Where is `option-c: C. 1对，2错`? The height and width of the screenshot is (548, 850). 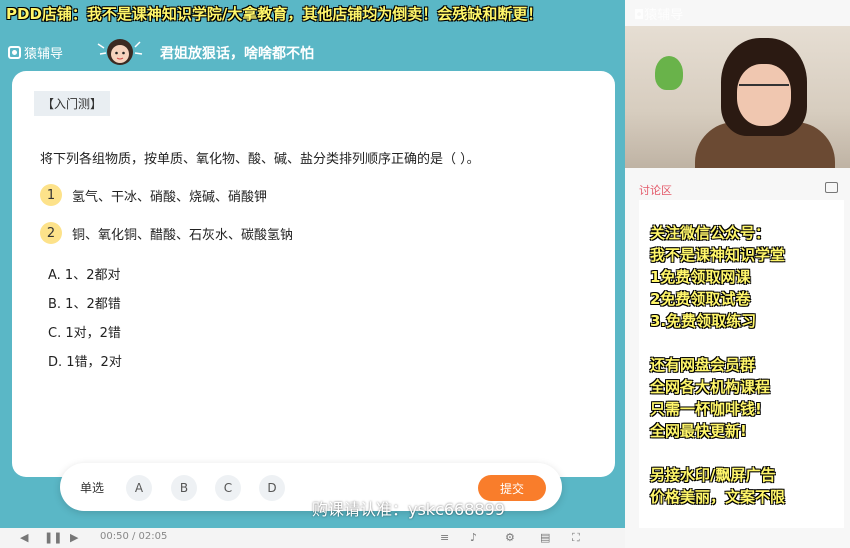 option-c: C. 1对，2错 is located at coordinates (84, 333).